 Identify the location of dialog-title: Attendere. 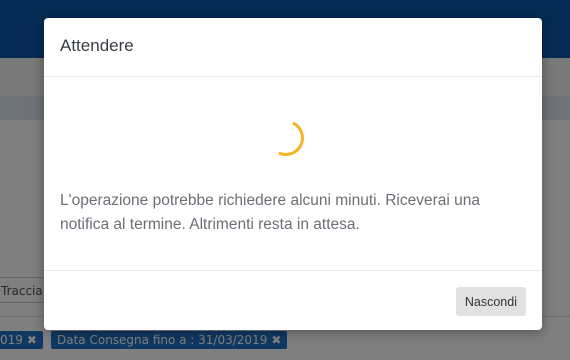
(97, 45).